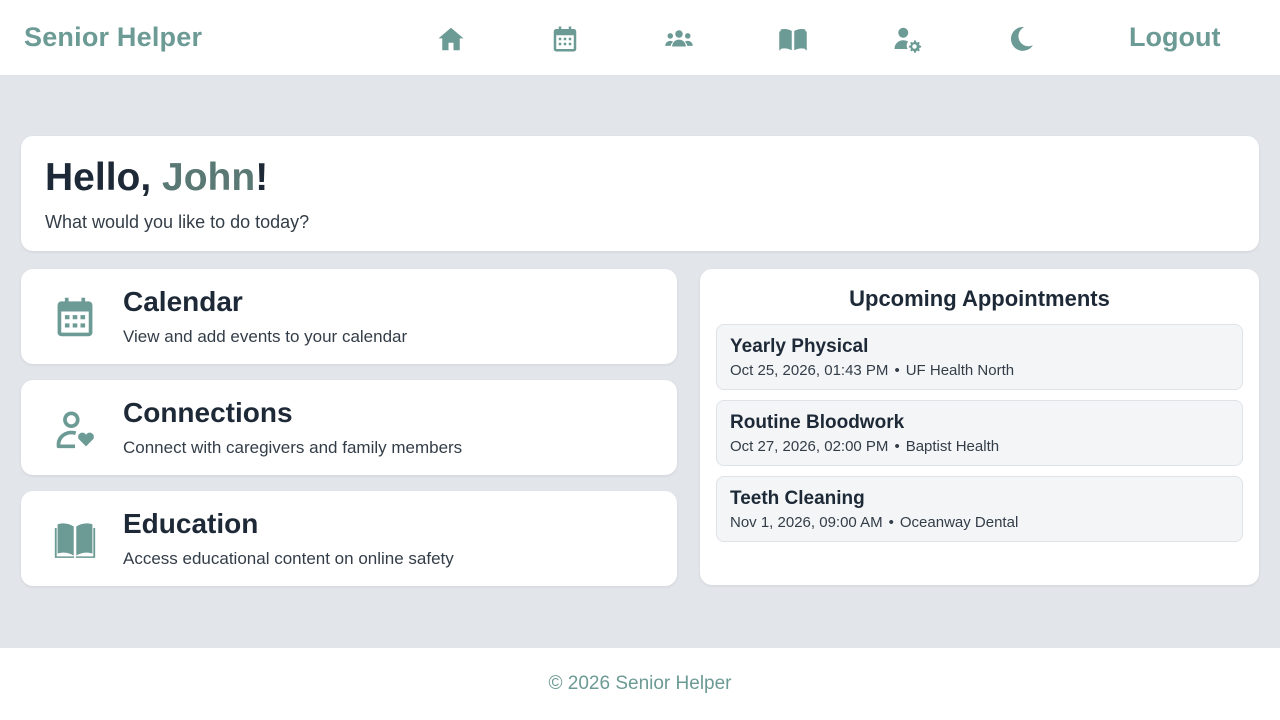 This screenshot has height=720, width=1280. Describe the element at coordinates (104, 177) in the screenshot. I see `greeting-hello: Hello,` at that location.